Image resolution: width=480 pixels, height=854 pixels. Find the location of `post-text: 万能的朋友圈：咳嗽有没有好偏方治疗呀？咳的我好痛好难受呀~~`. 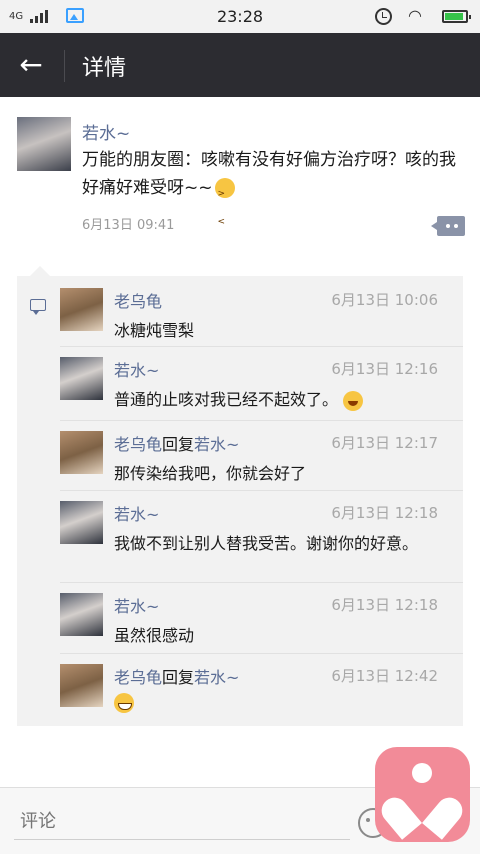

post-text: 万能的朋友圈：咳嗽有没有好偏方治疗呀？咳的我好痛好难受呀~~ is located at coordinates (272, 191).